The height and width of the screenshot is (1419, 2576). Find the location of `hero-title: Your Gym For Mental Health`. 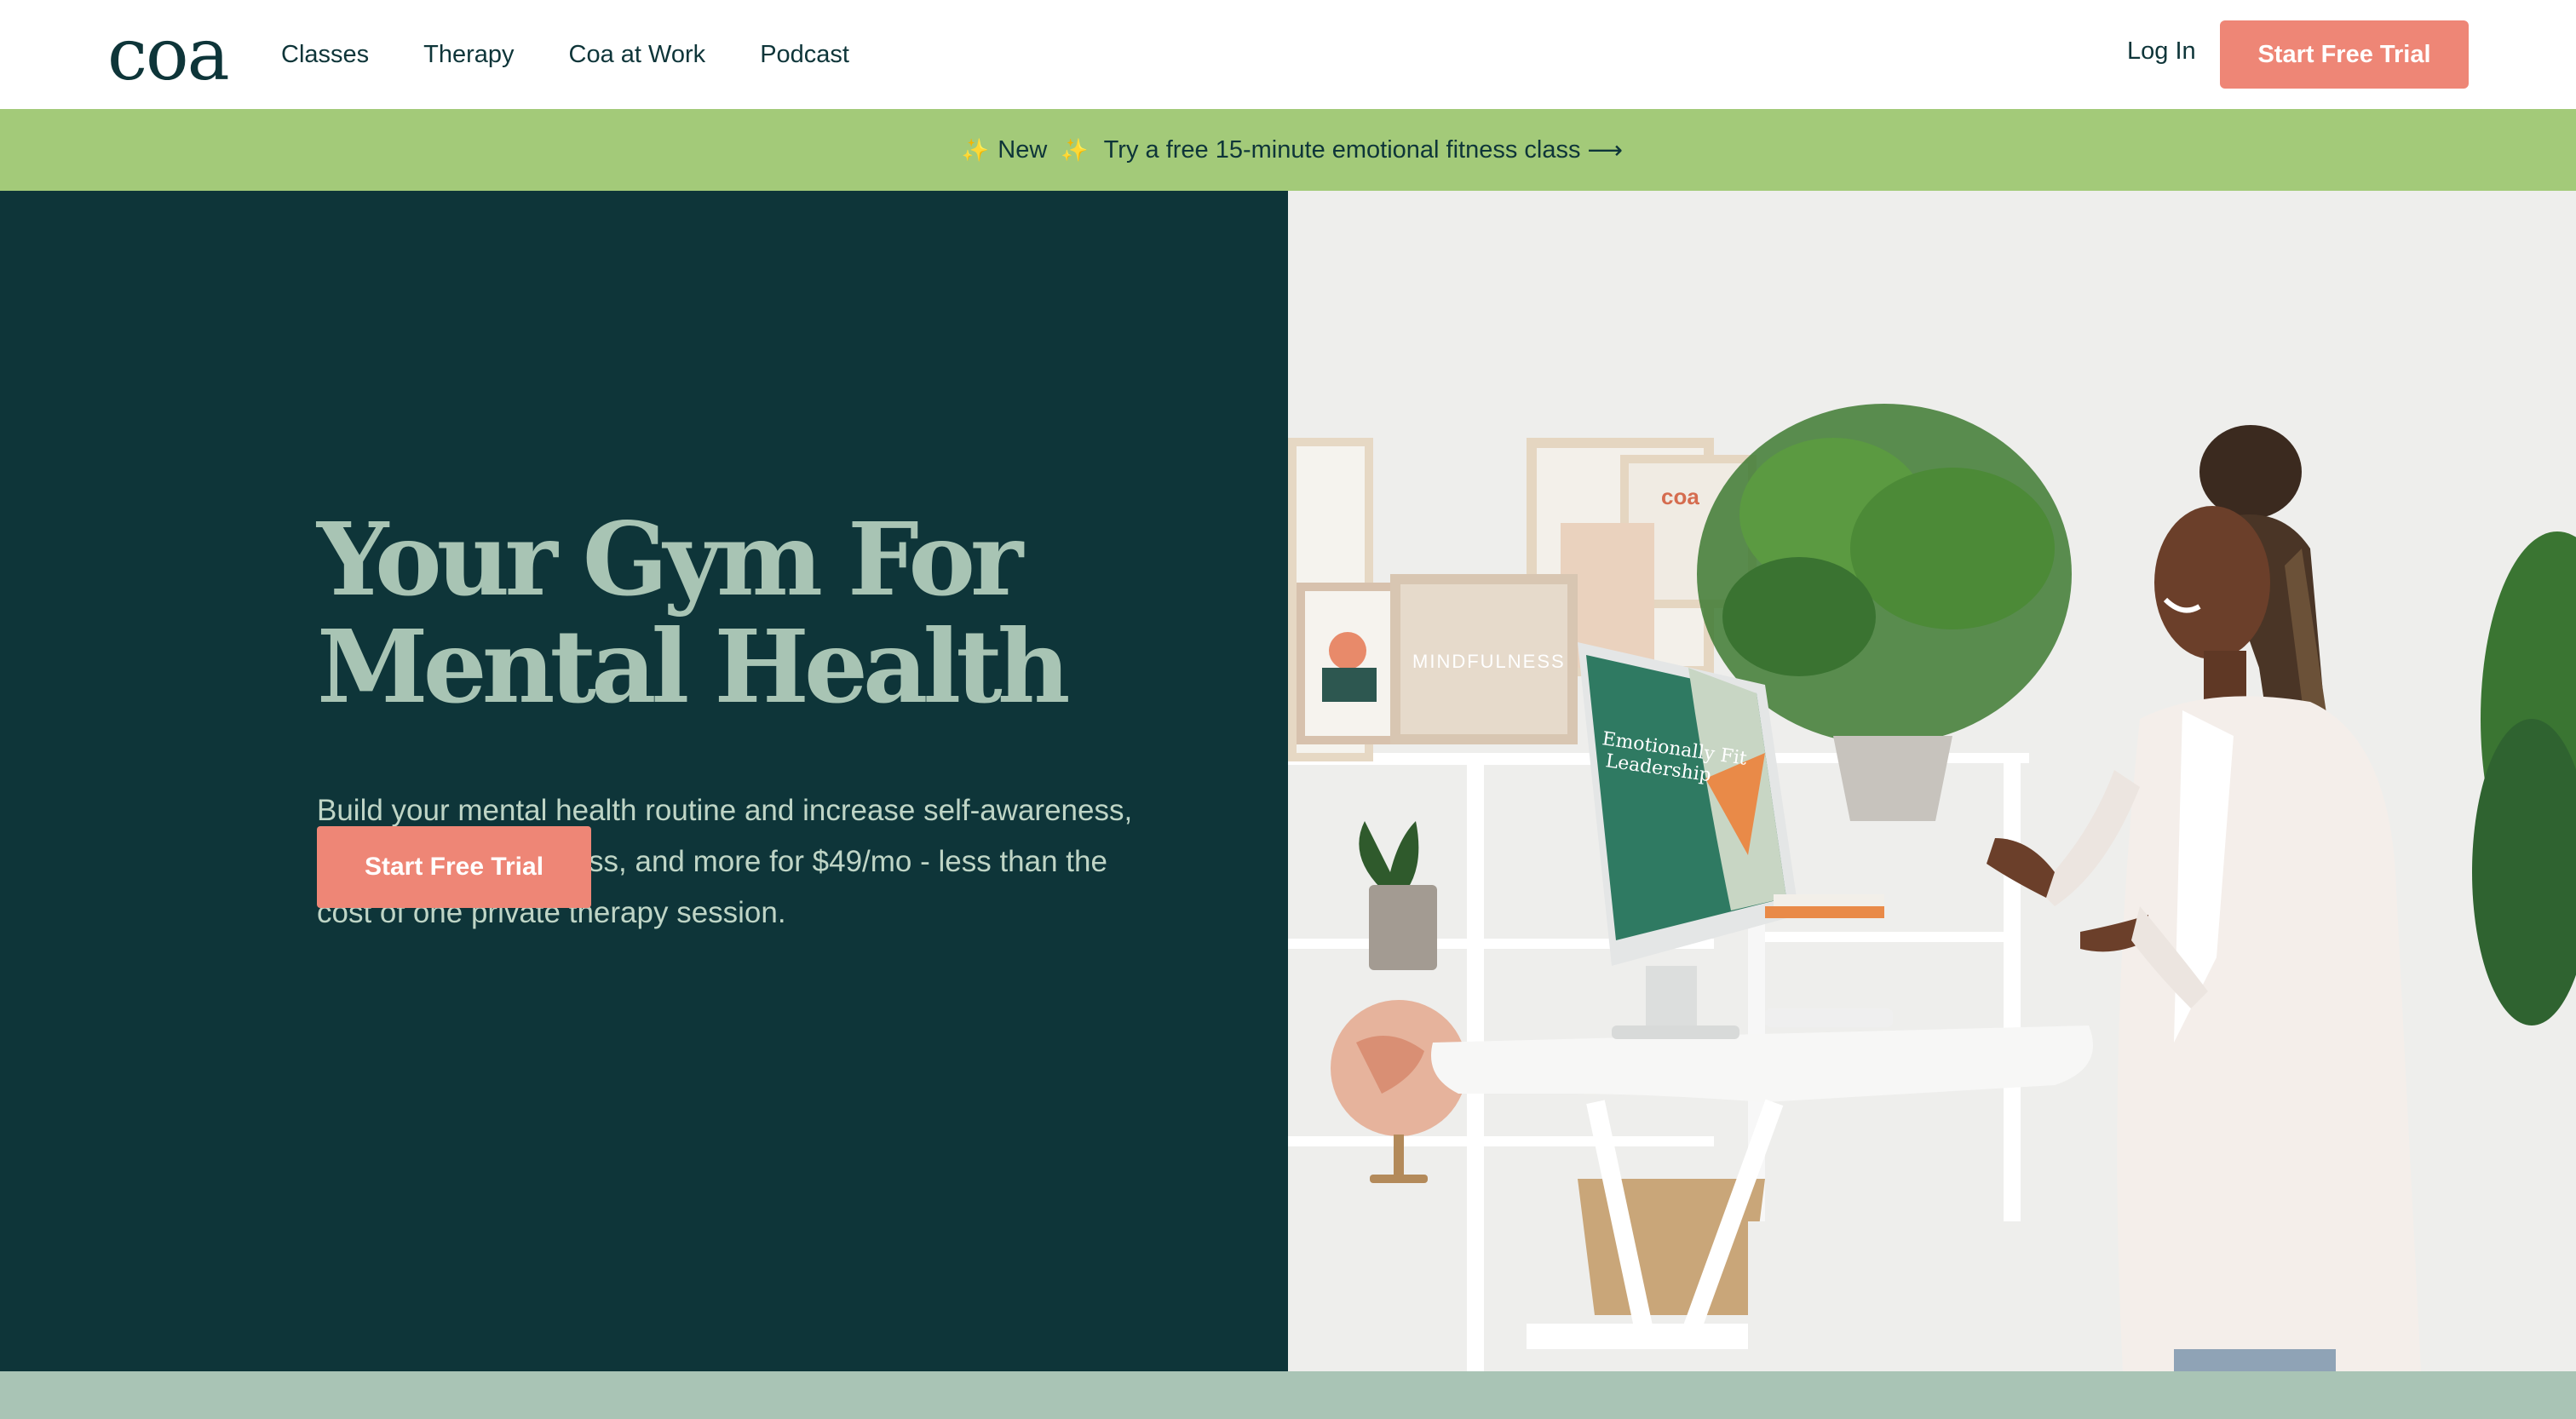

hero-title: Your Gym For Mental Health is located at coordinates (743, 613).